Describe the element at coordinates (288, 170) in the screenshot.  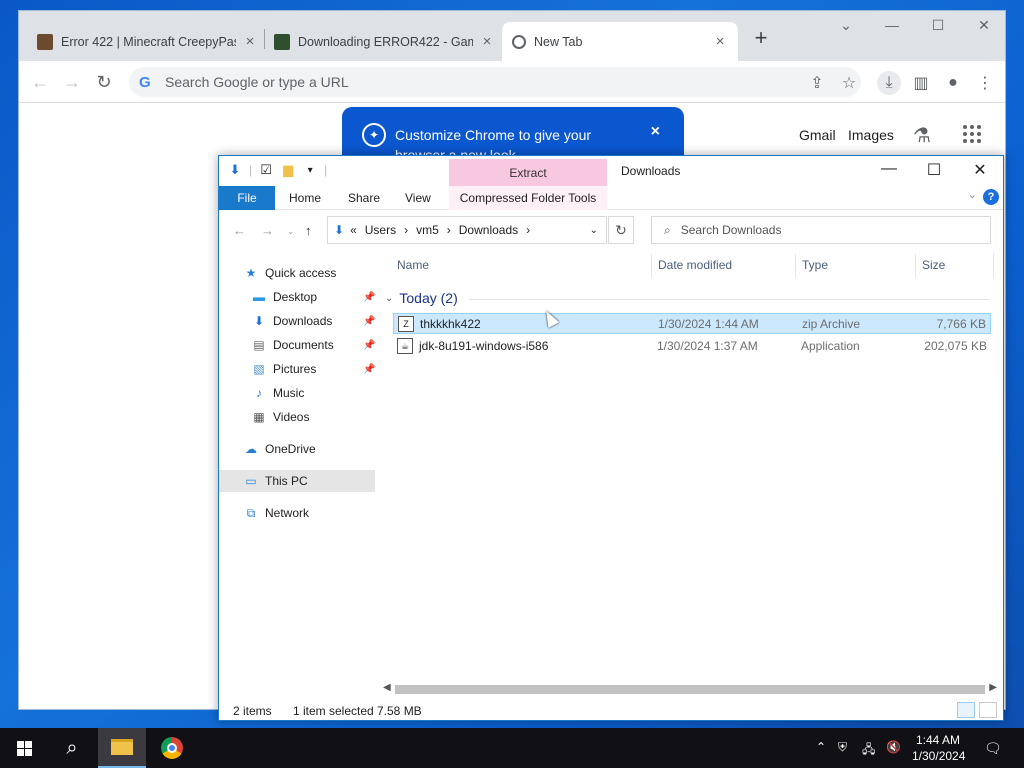
I see `new-folder-icon: ▆` at that location.